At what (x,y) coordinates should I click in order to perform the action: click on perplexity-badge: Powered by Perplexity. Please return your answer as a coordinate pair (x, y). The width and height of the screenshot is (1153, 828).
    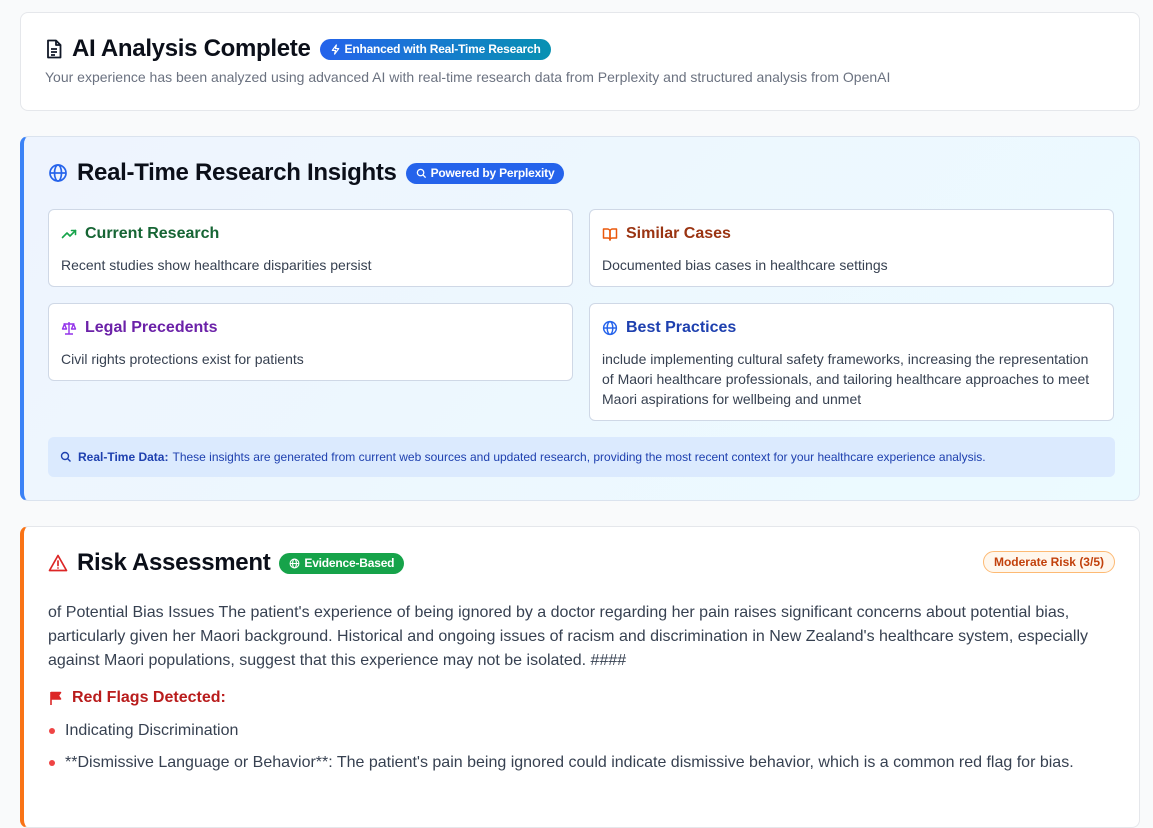
    Looking at the image, I should click on (485, 173).